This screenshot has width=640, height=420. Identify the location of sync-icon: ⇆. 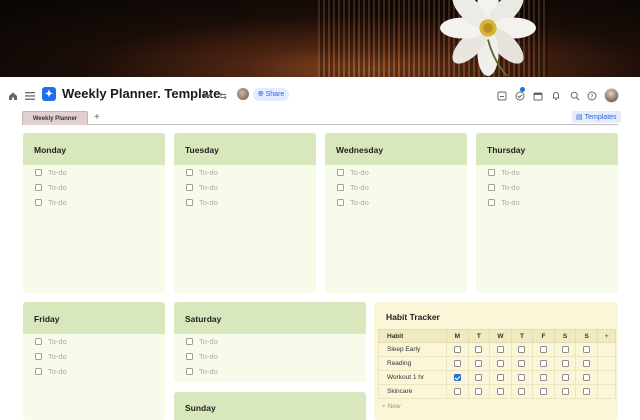
(223, 96).